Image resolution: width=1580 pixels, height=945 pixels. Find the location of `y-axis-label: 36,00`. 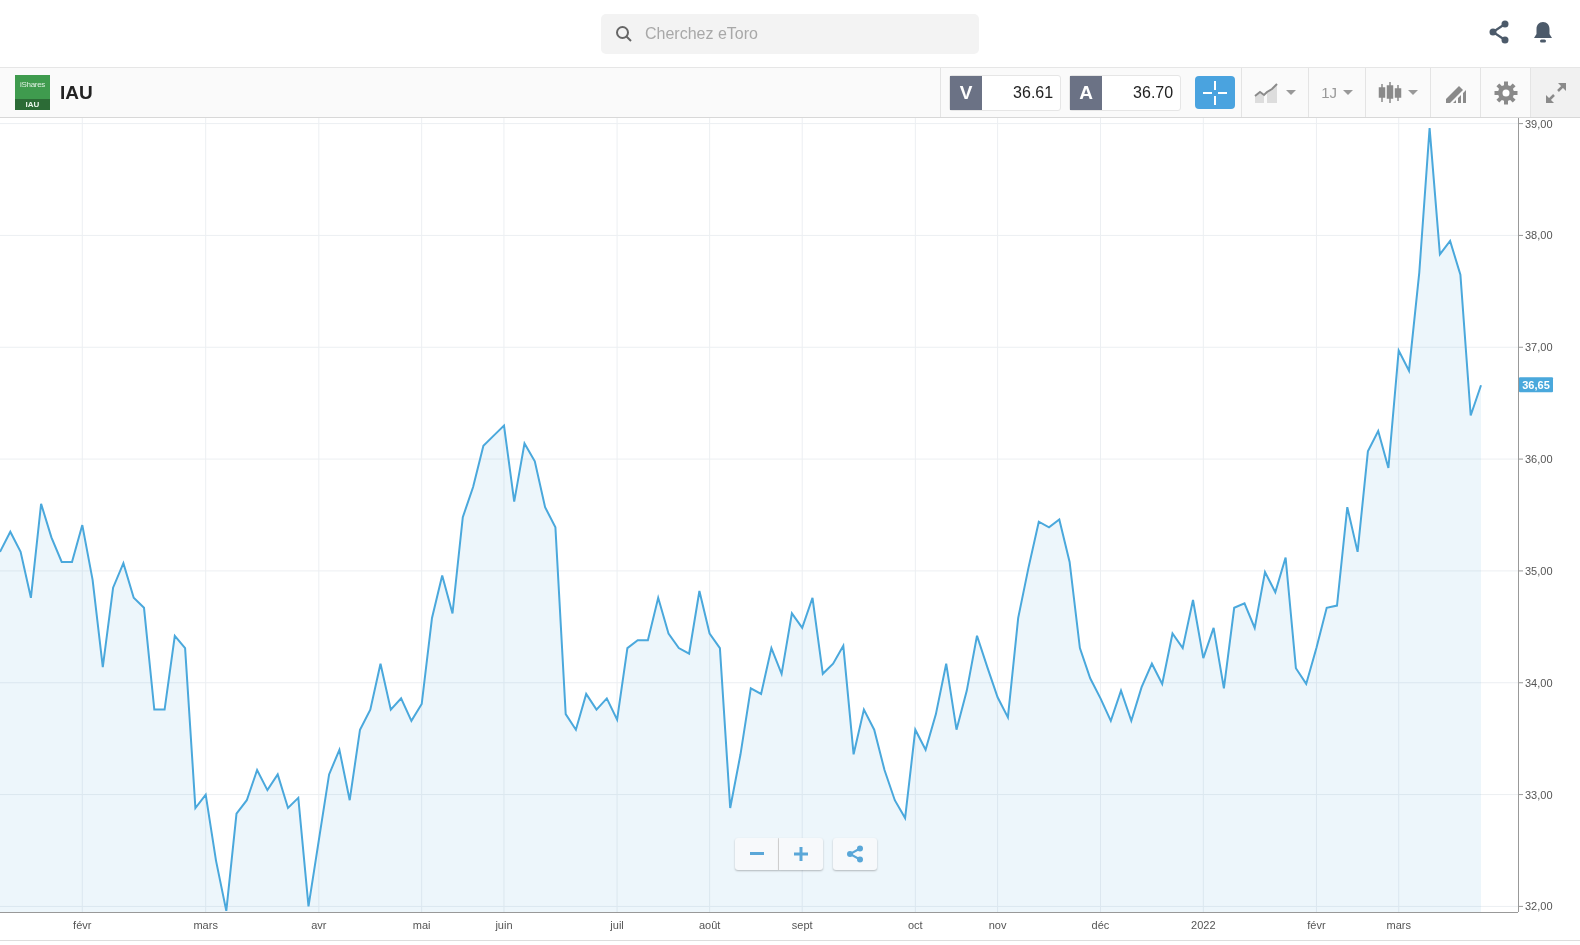

y-axis-label: 36,00 is located at coordinates (1539, 459).